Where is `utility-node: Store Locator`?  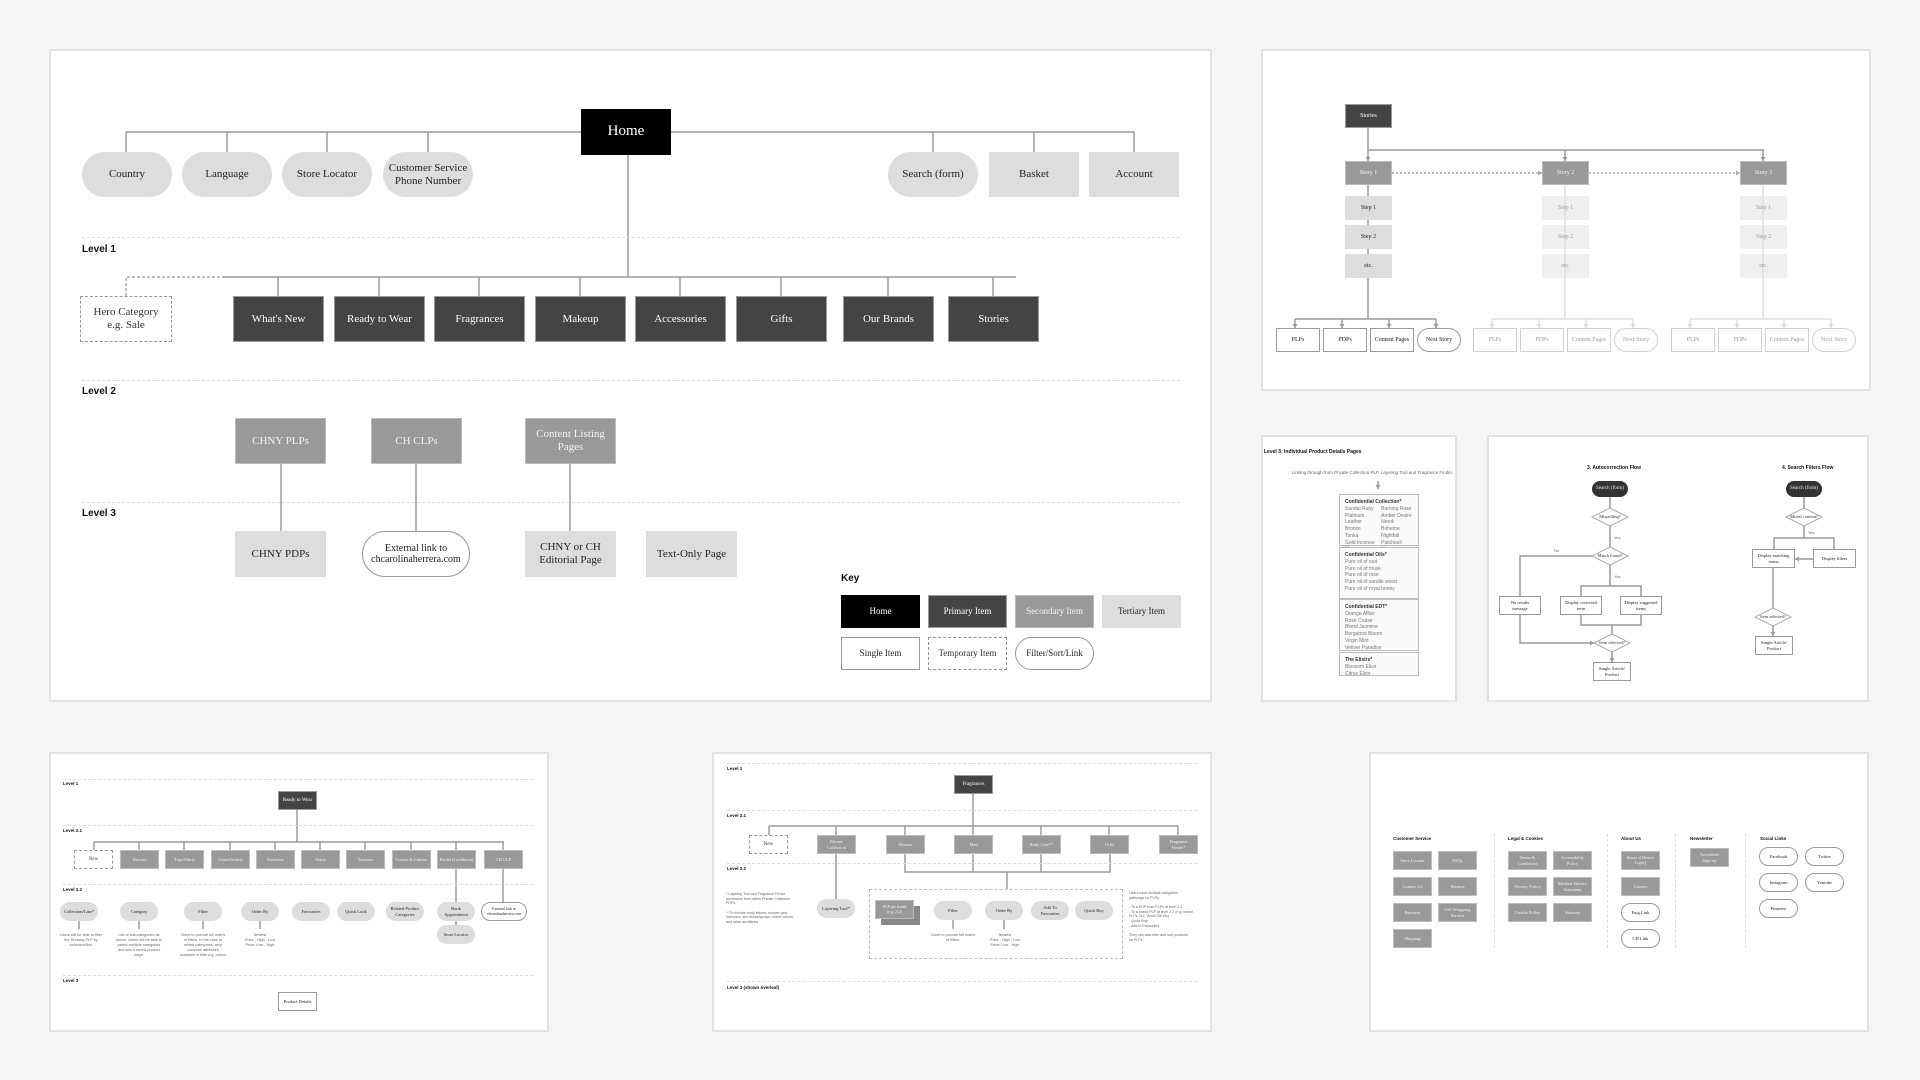 utility-node: Store Locator is located at coordinates (327, 174).